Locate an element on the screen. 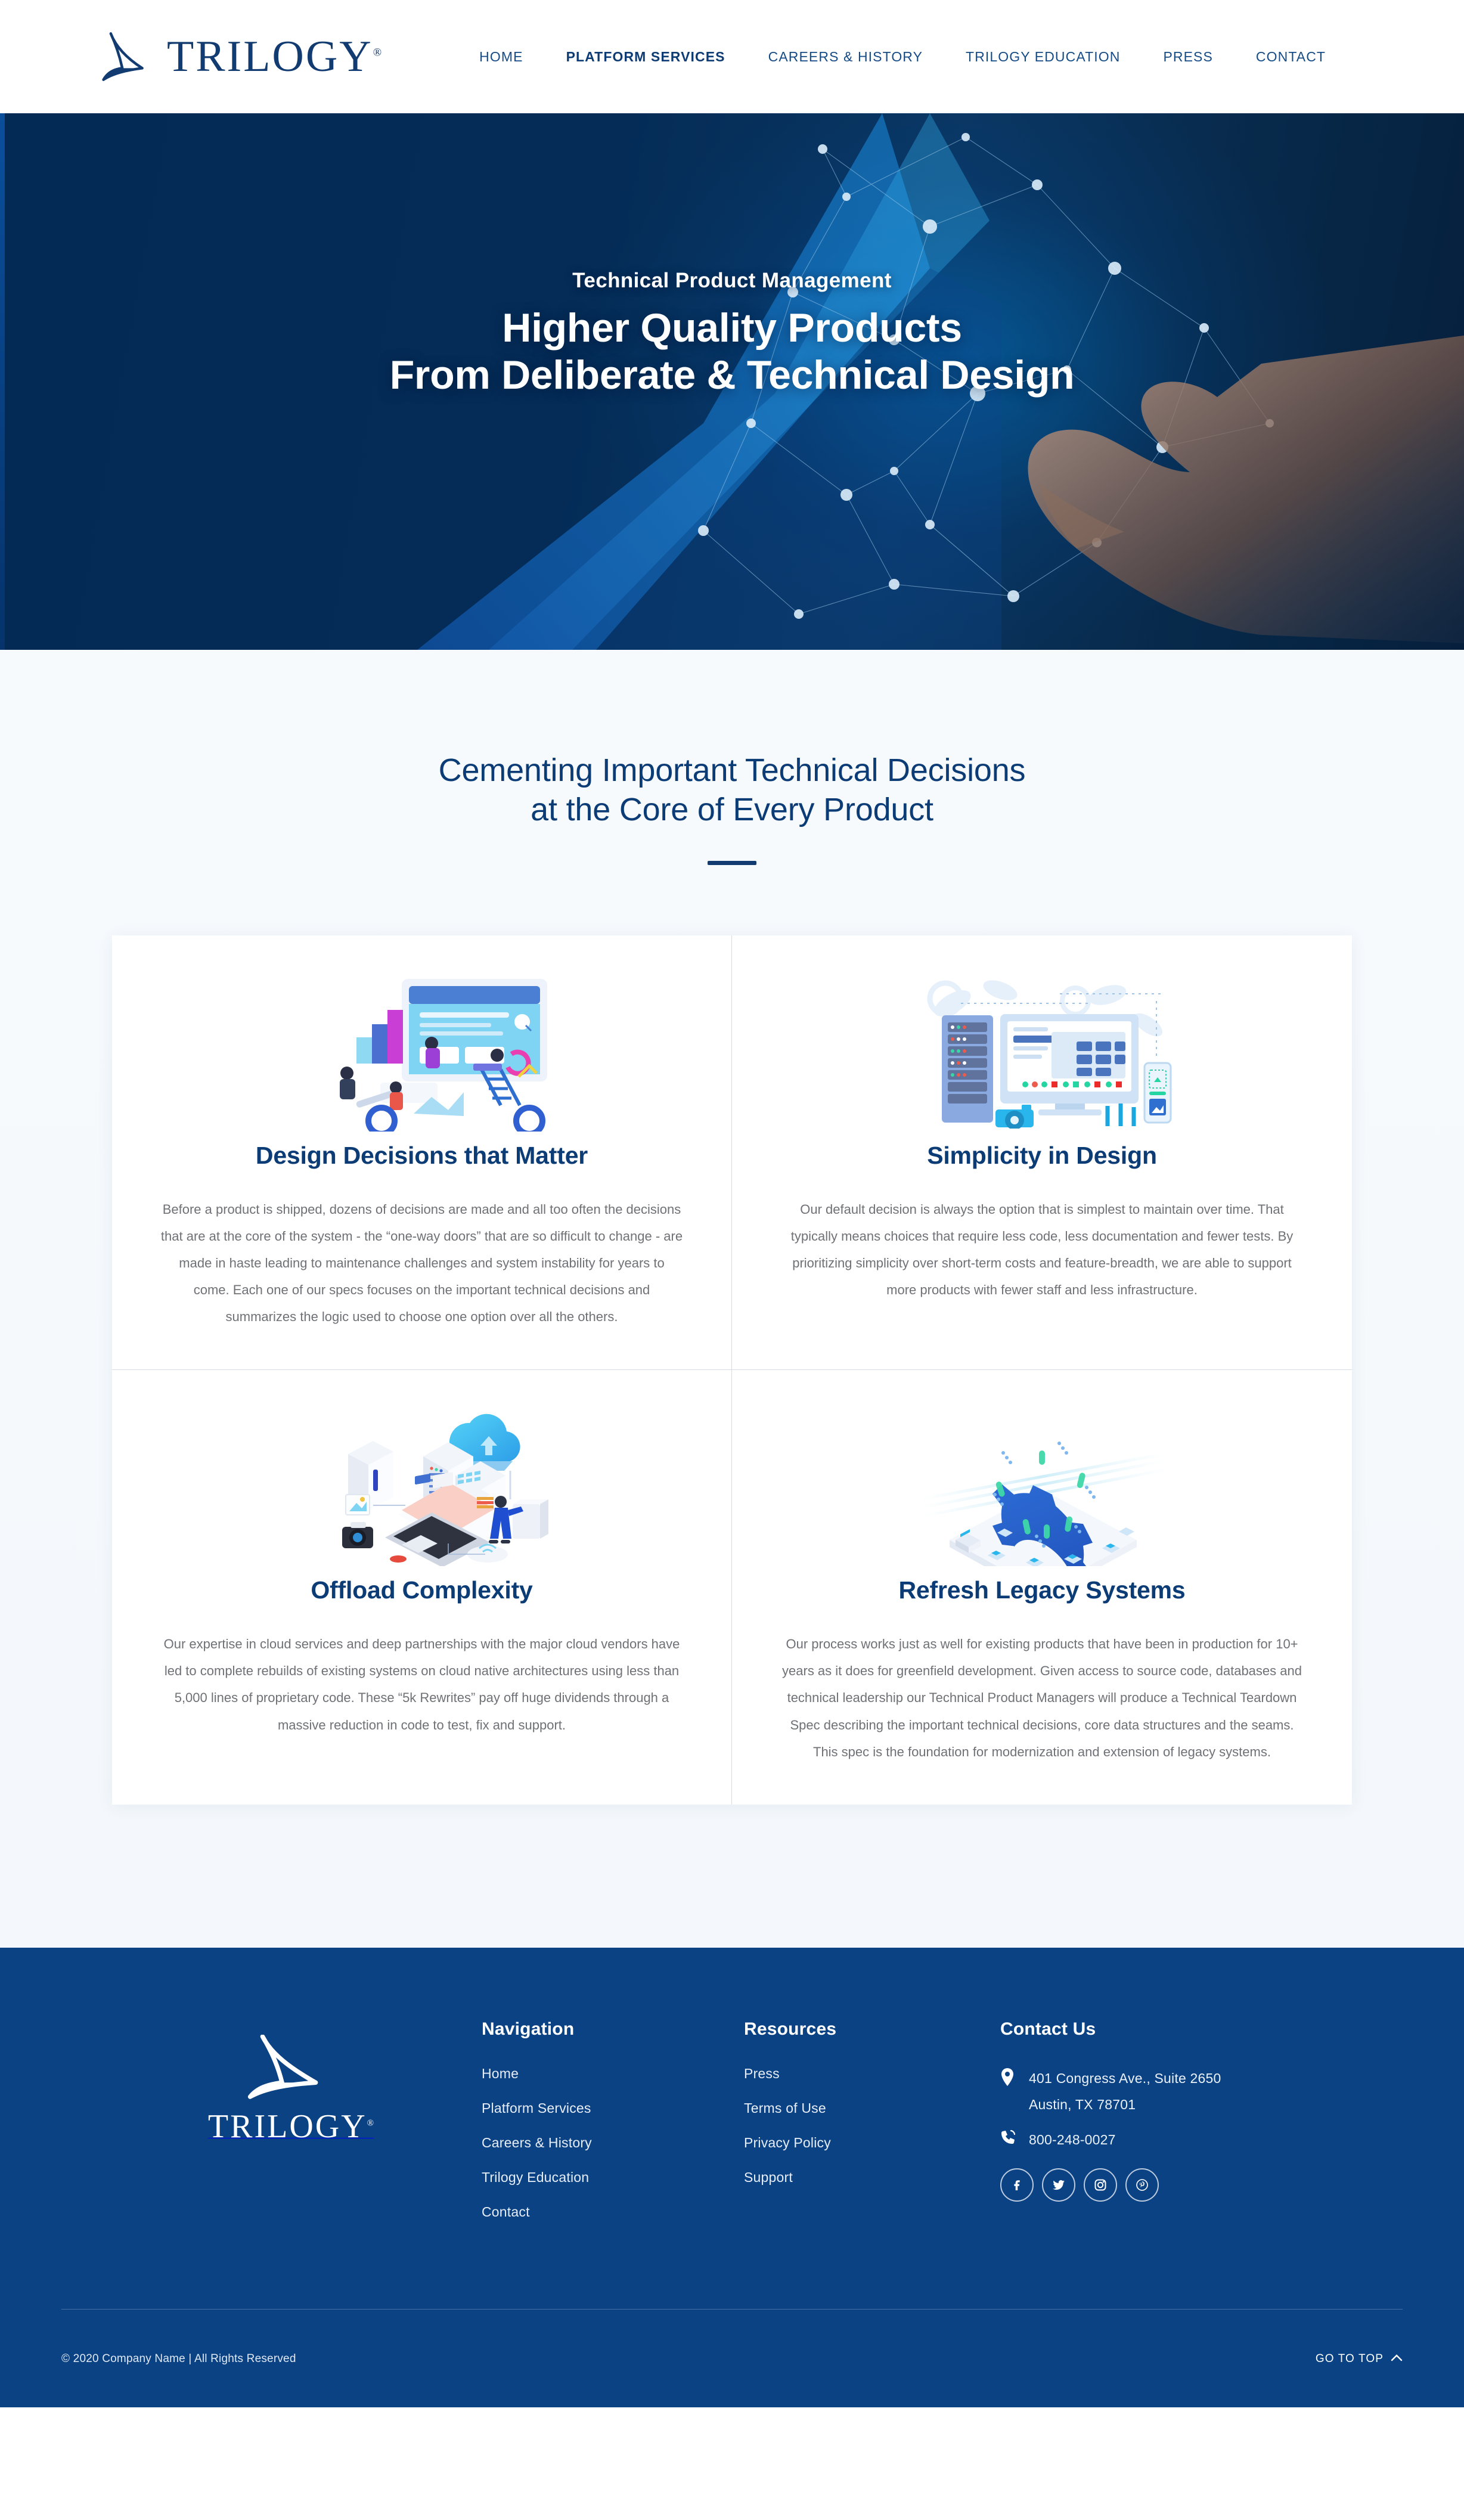  nav-item-home: HOME is located at coordinates (501, 57).